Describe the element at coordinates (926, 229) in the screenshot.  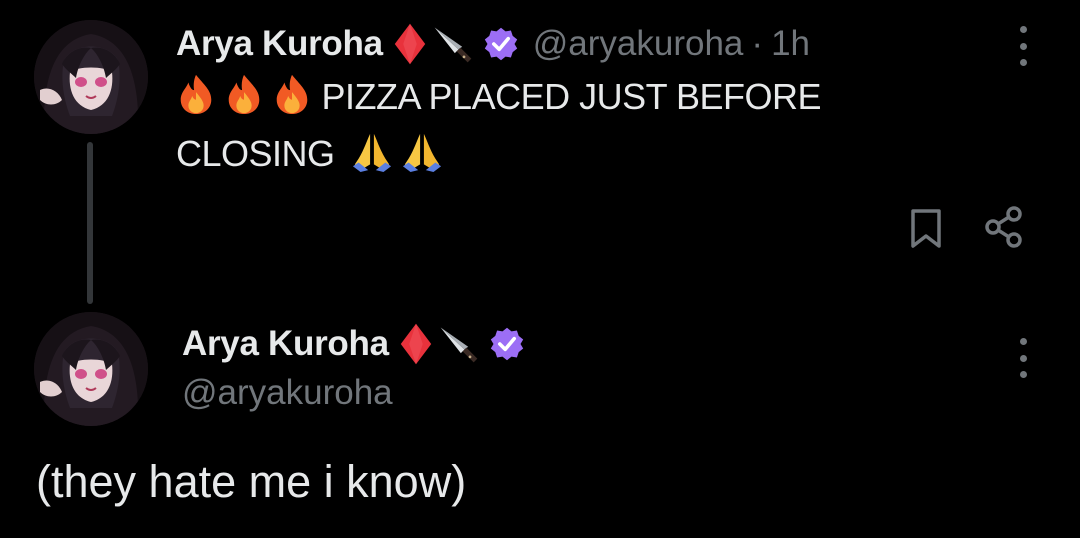
I see `bookmark-icon` at that location.